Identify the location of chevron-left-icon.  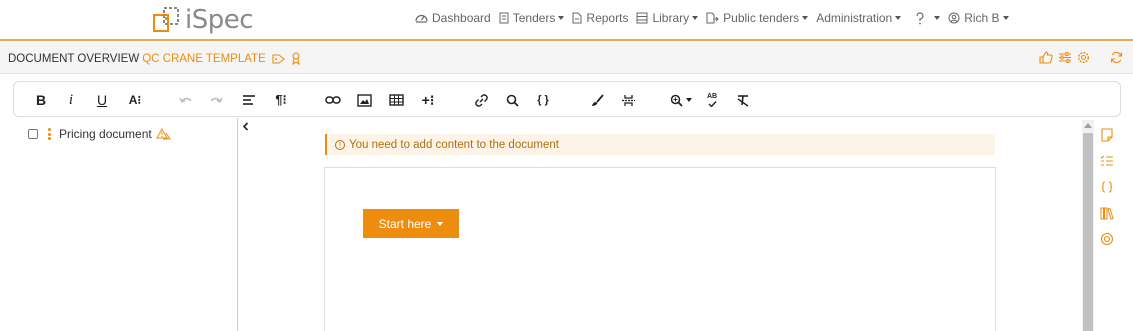
(245, 126).